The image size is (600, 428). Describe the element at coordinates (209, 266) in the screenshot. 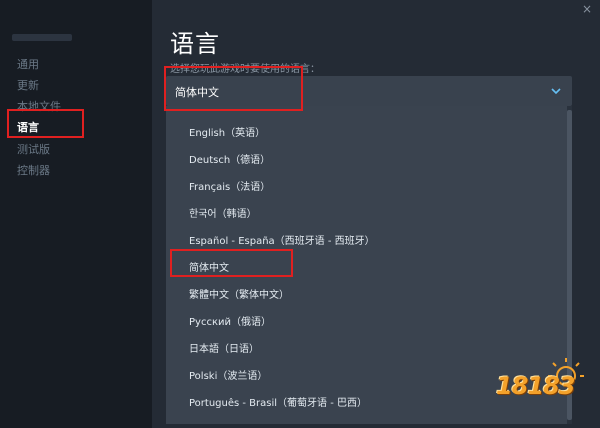

I see `language-option-simplified-chinese: 简体中文` at that location.